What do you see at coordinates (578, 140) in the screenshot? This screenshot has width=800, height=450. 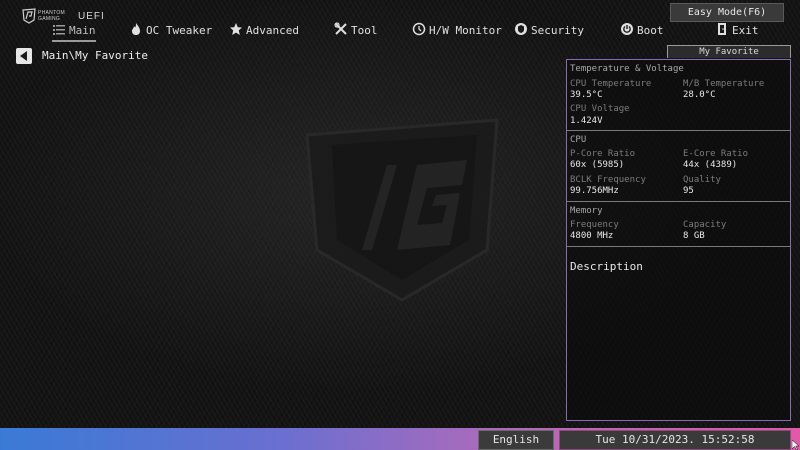 I see `cpu-section-title: CPU` at bounding box center [578, 140].